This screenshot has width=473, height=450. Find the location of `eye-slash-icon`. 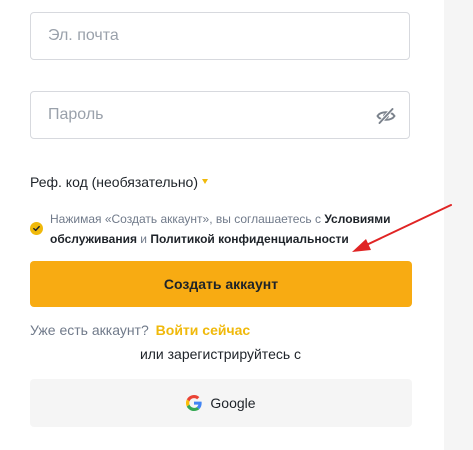

eye-slash-icon is located at coordinates (386, 116).